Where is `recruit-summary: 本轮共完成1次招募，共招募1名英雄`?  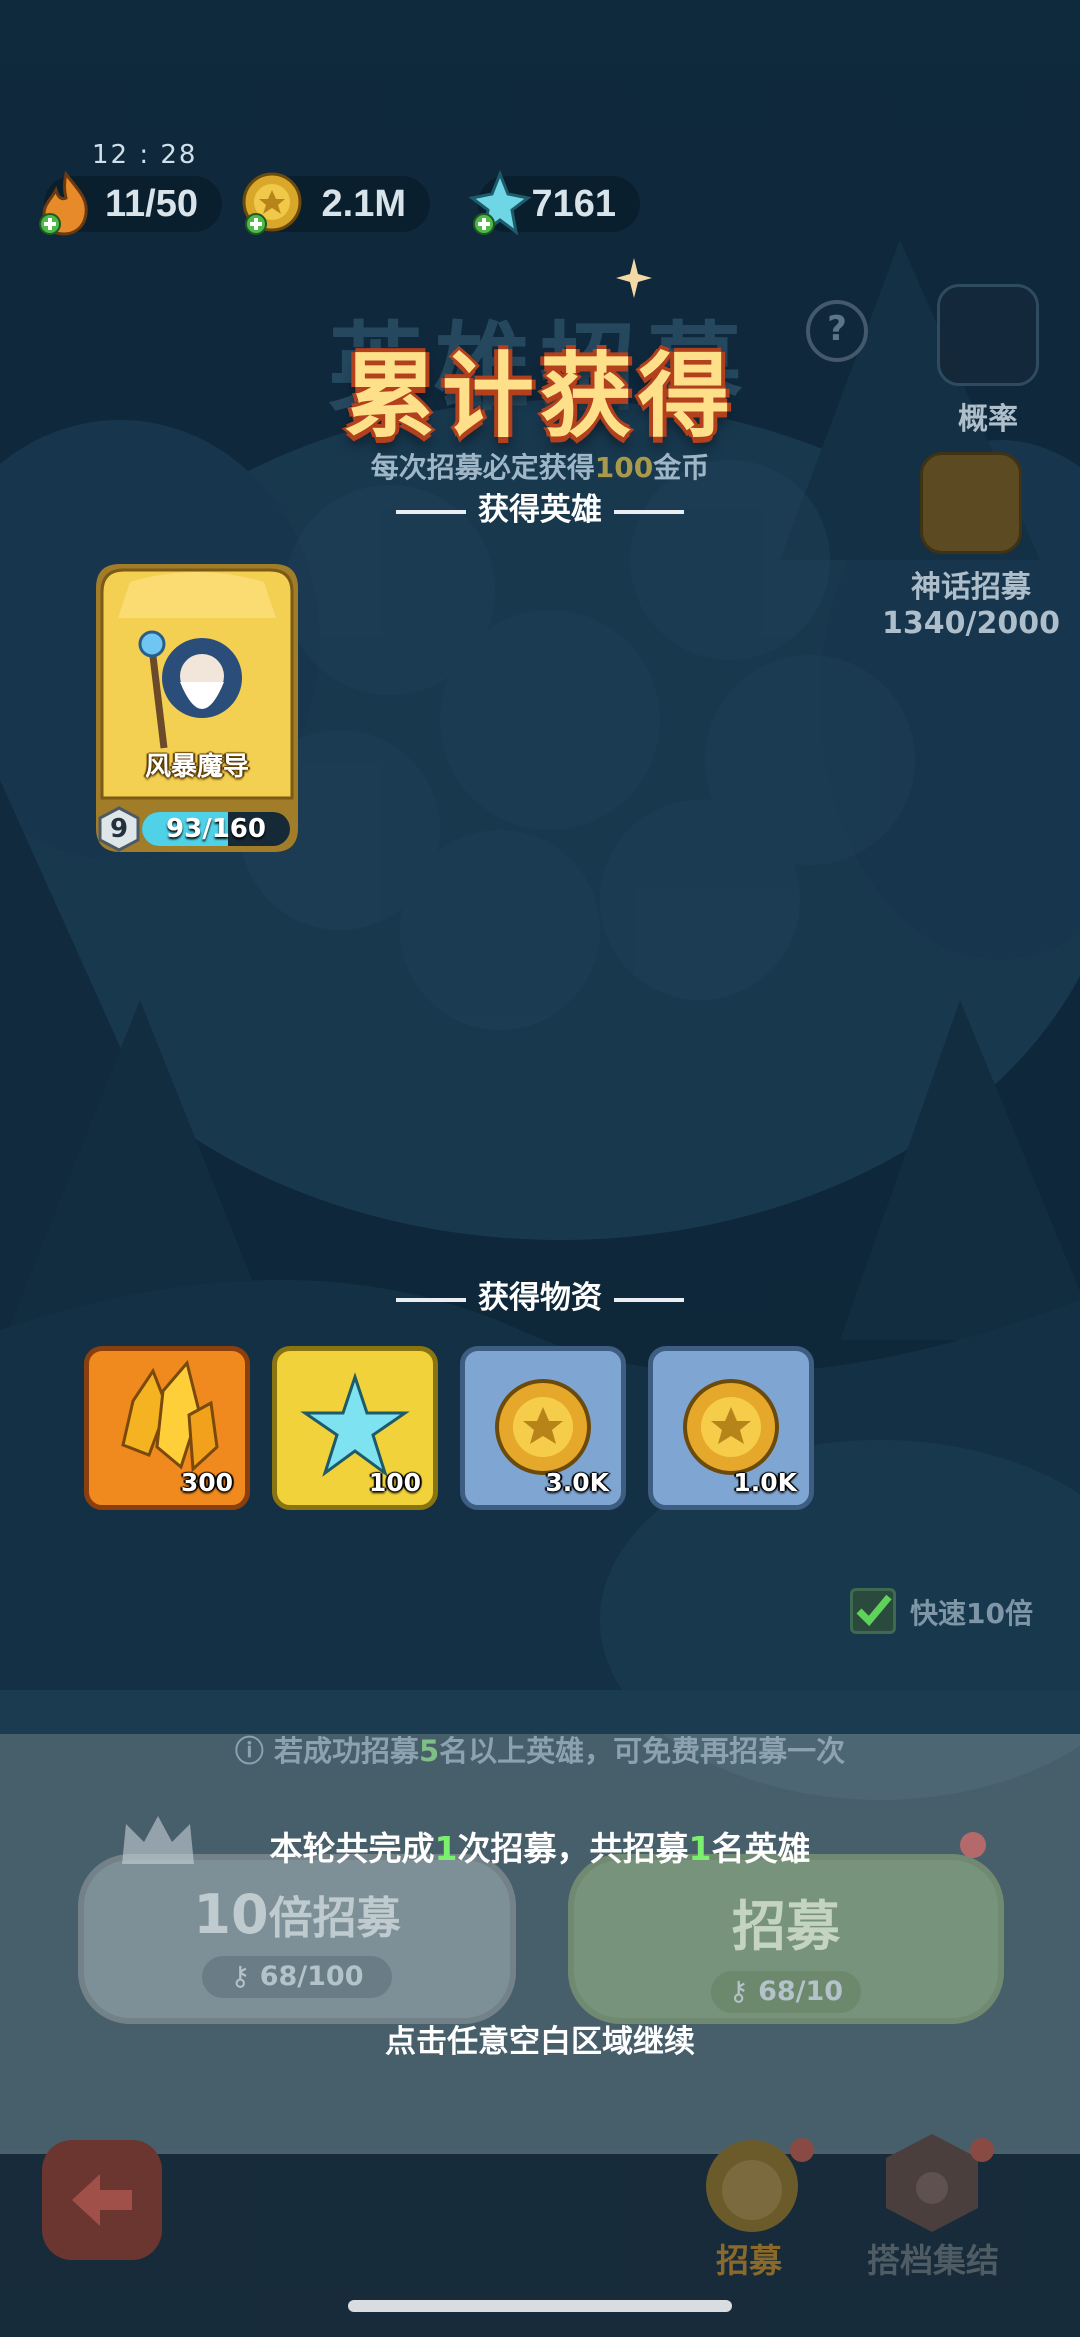
recruit-summary: 本轮共完成1次招募，共招募1名英雄 is located at coordinates (540, 1846).